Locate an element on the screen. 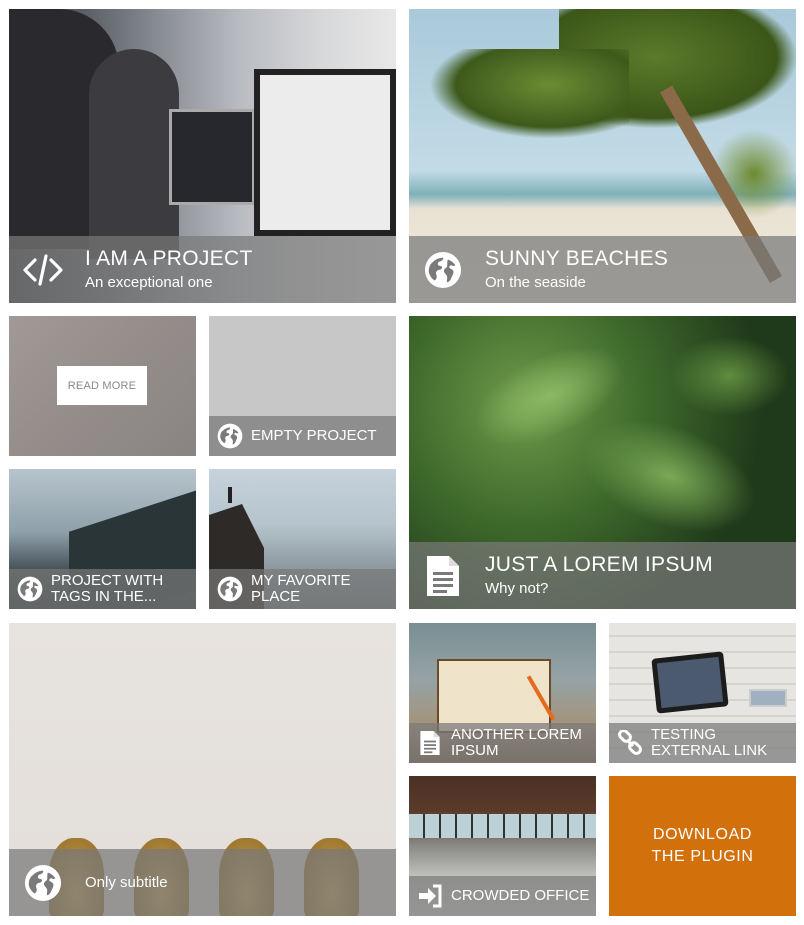  favorite-title-line2: PLACE is located at coordinates (276, 596).